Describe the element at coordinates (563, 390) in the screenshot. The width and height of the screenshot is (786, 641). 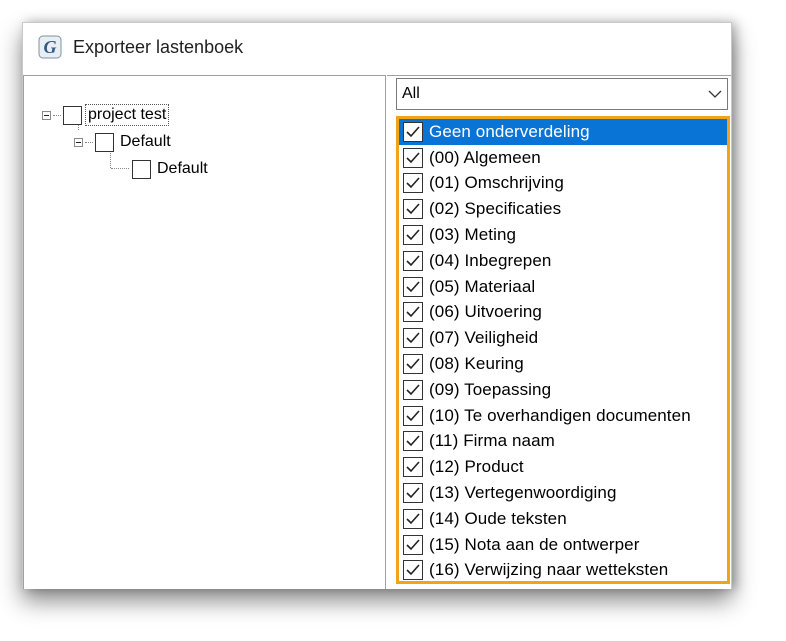
I see `chapter-item: (09) Toepassing` at that location.